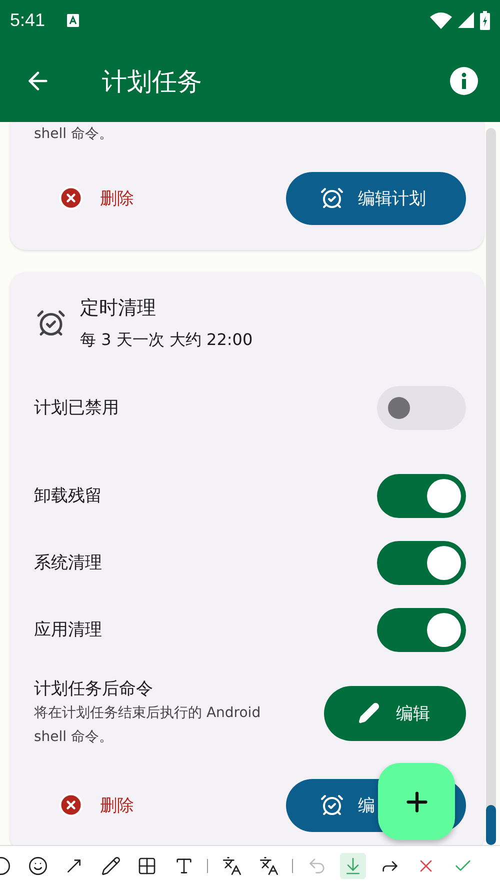 This screenshot has height=886, width=500. Describe the element at coordinates (68, 496) in the screenshot. I see `setting-label: 卸载残留` at that location.